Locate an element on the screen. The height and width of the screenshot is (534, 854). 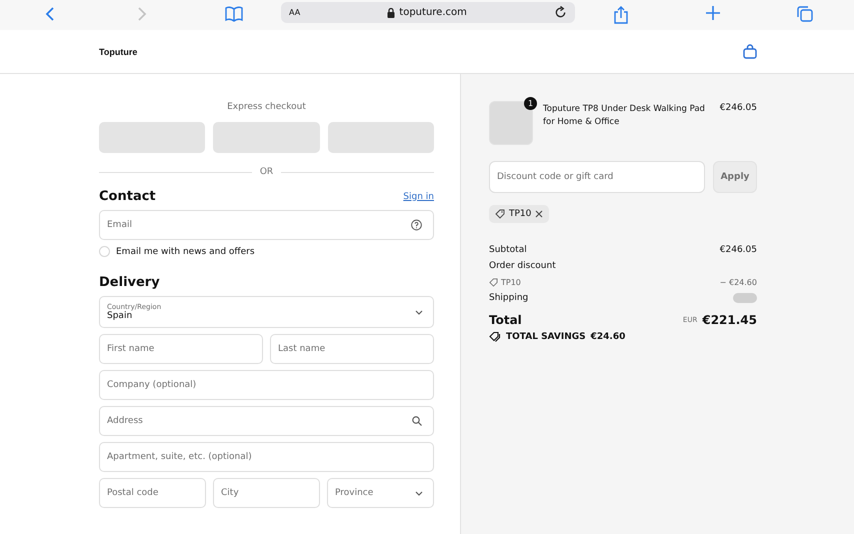
discount-code-field: Discount code or gift card is located at coordinates (597, 177).